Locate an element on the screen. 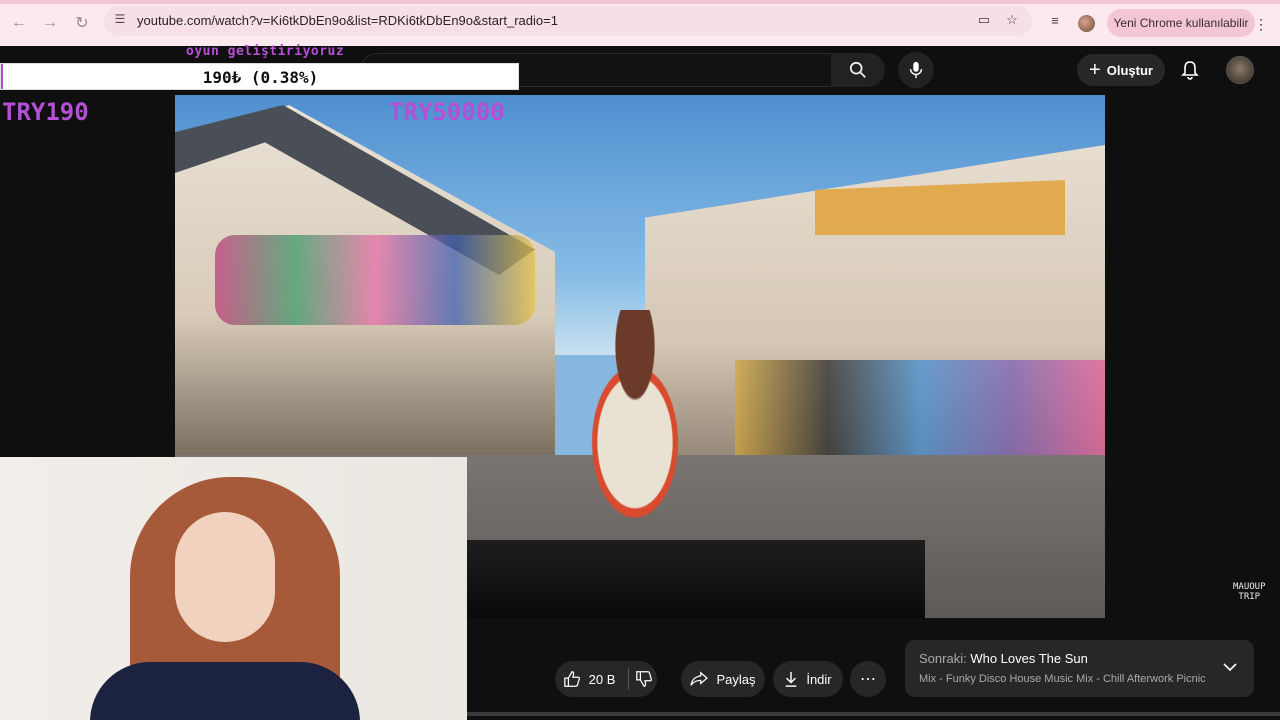 Image resolution: width=1280 pixels, height=720 pixels. thumbs-down-icon is located at coordinates (644, 679).